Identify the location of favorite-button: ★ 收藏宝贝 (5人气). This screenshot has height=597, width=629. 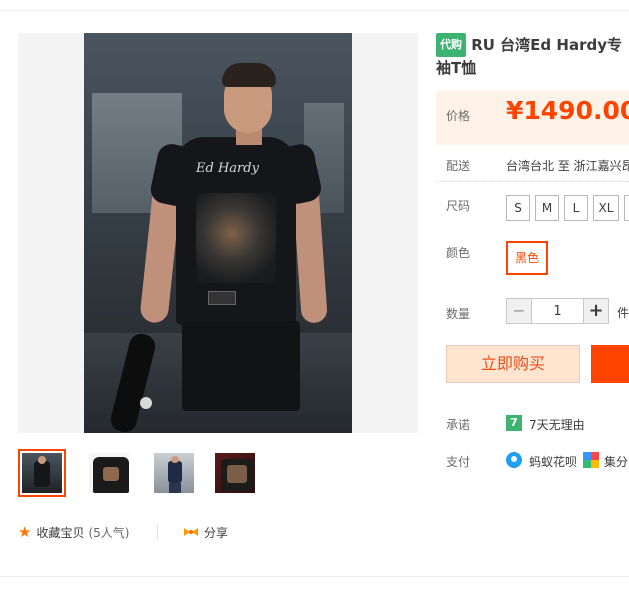
(73, 532).